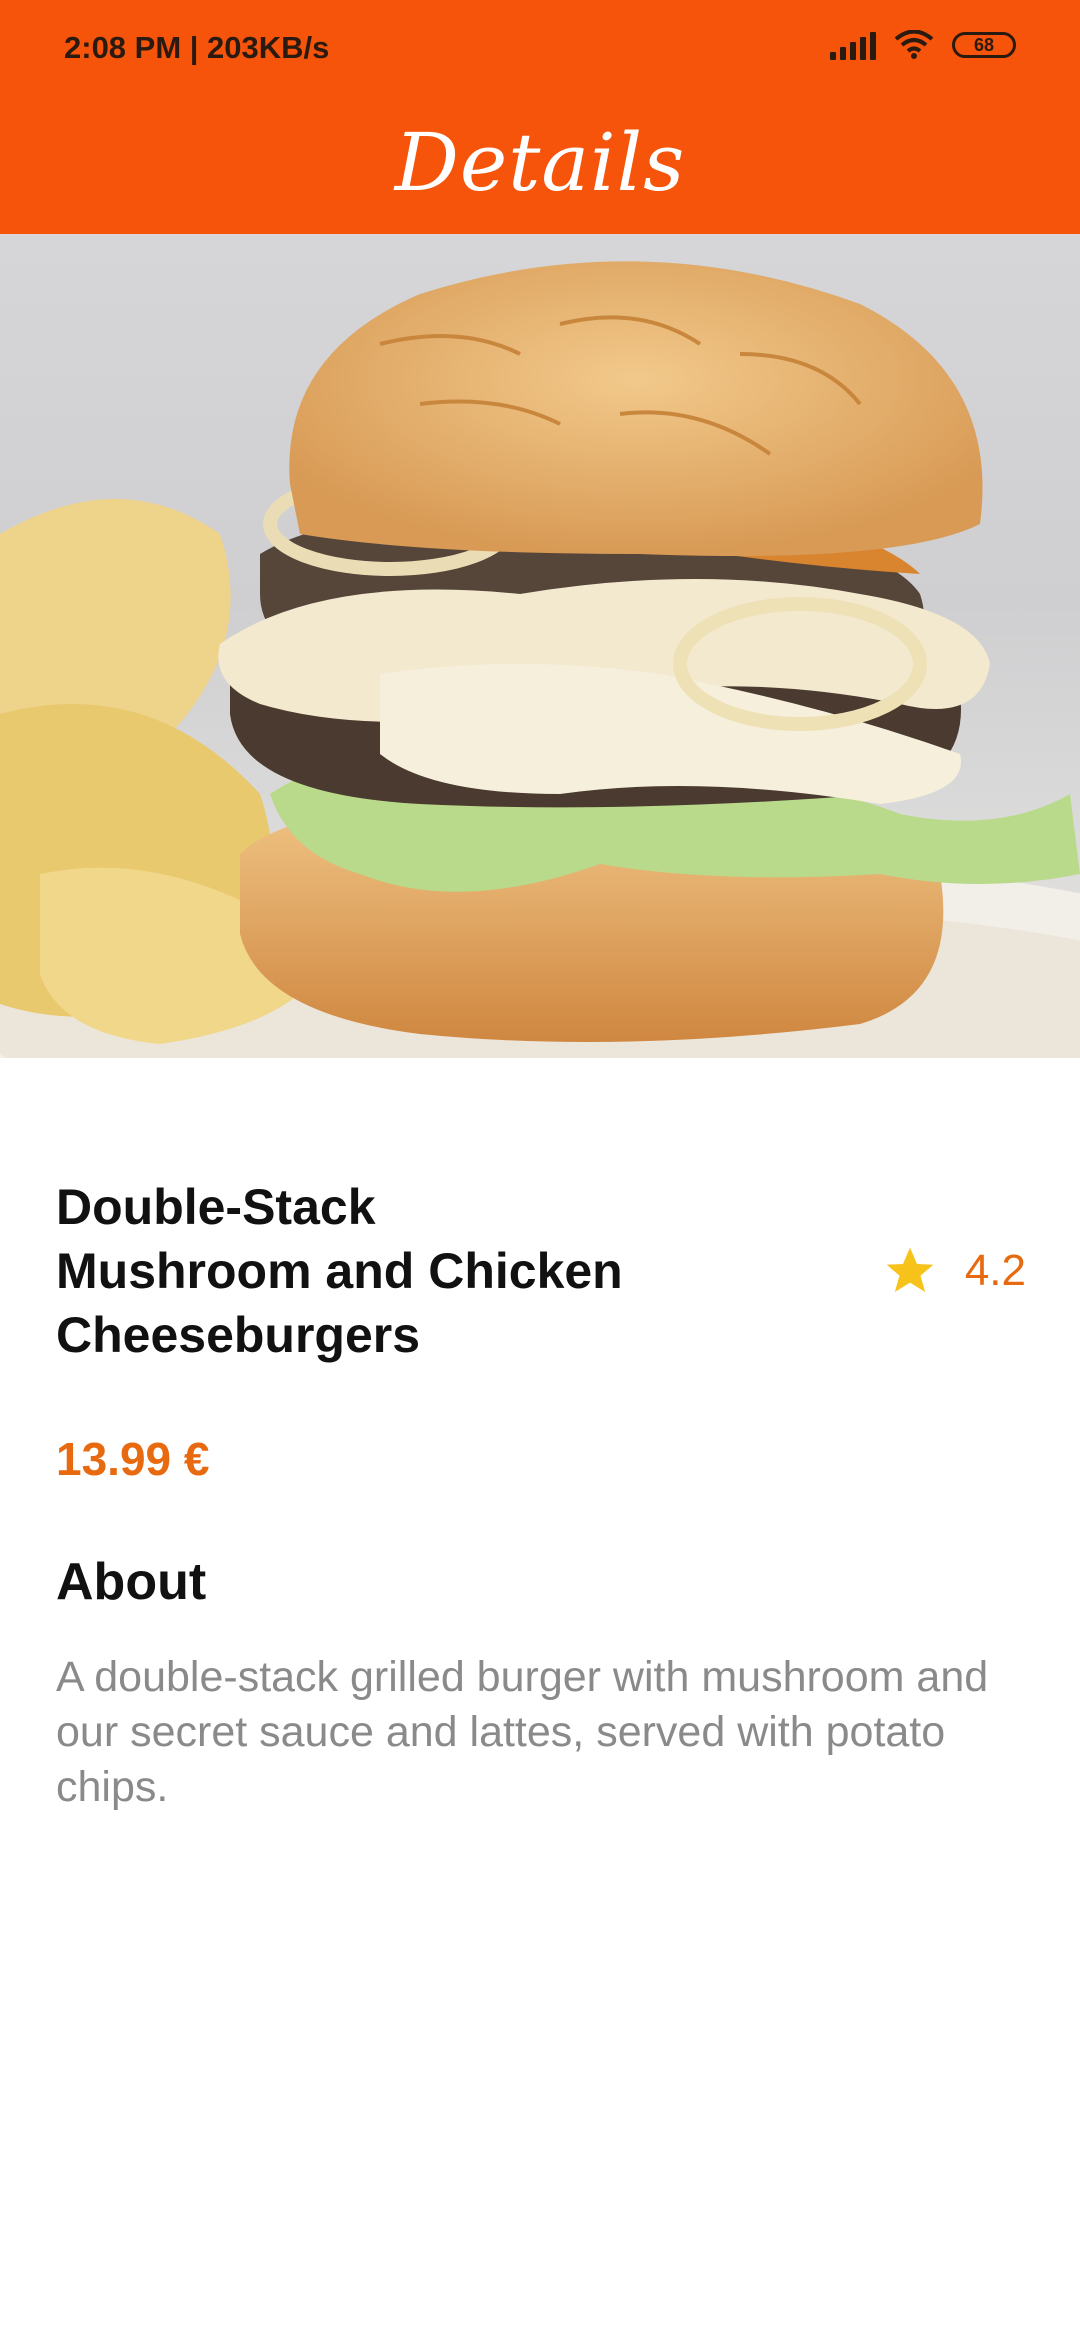  Describe the element at coordinates (984, 45) in the screenshot. I see `battery-icon: 68` at that location.